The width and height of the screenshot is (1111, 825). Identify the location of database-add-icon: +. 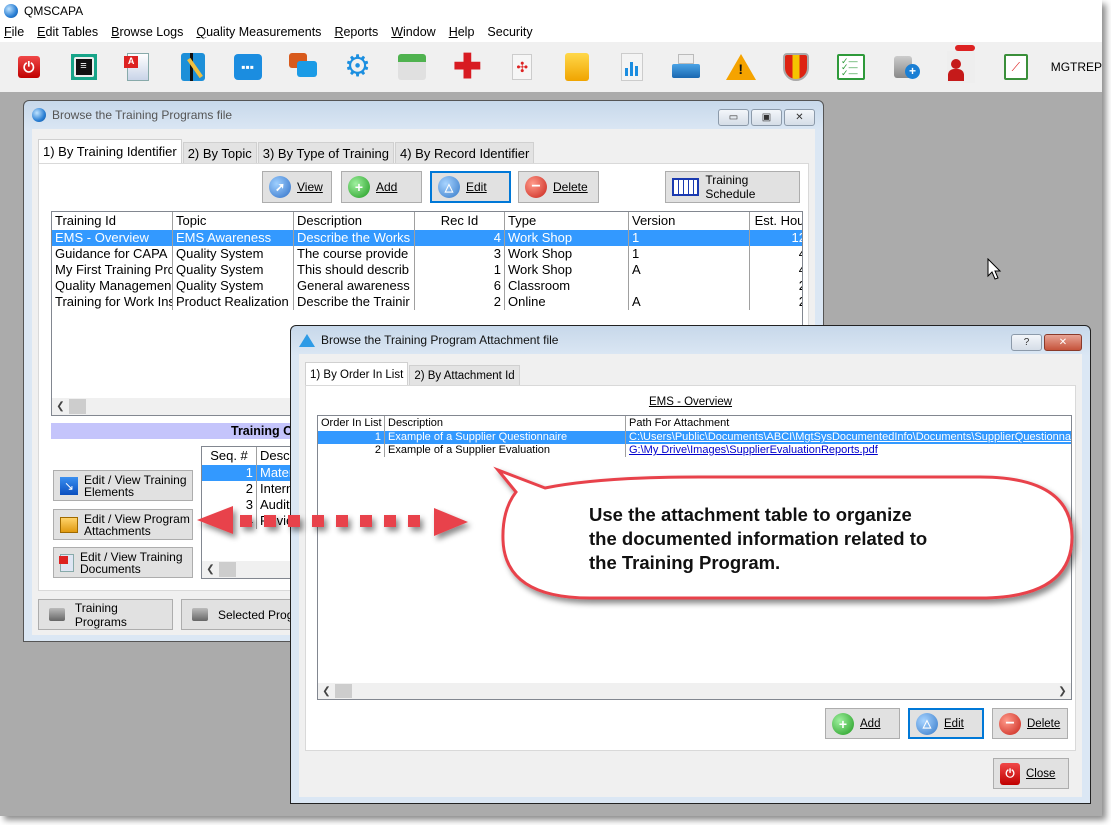
(906, 67).